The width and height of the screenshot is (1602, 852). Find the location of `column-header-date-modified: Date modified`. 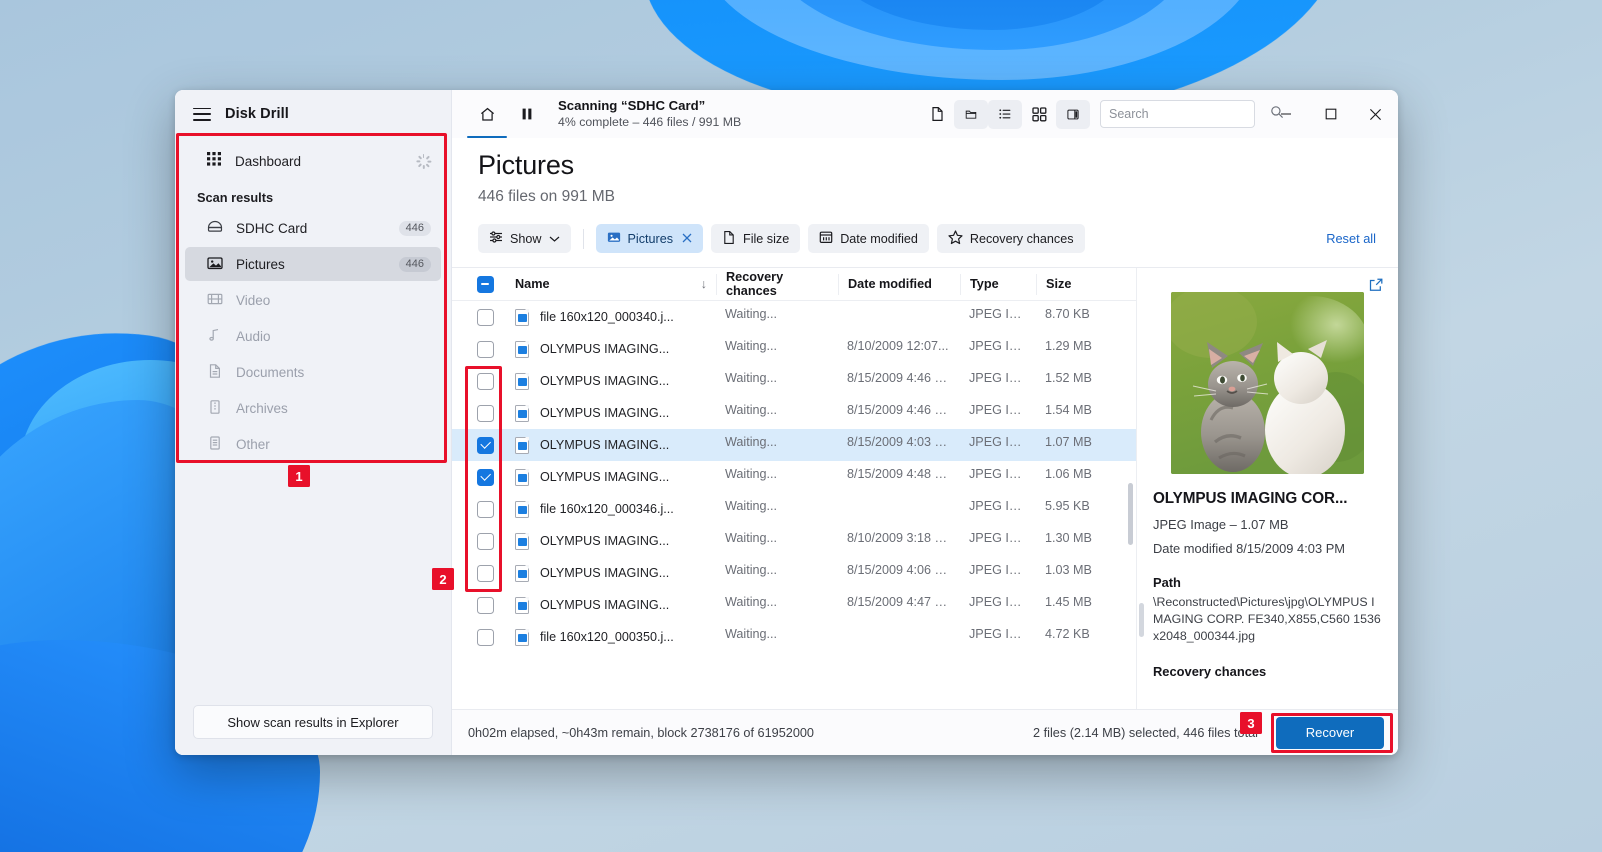

column-header-date-modified: Date modified is located at coordinates (899, 284).